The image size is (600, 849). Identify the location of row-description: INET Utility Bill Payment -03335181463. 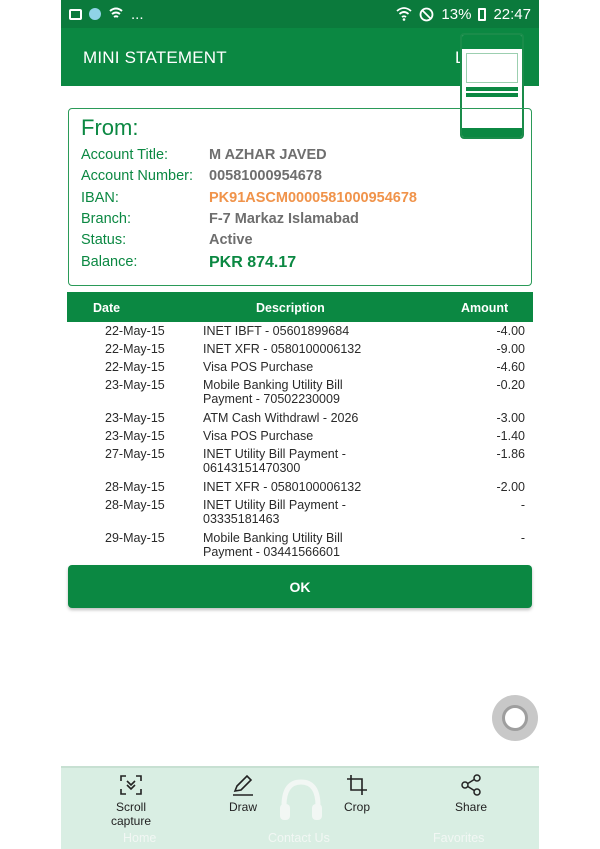
(274, 512).